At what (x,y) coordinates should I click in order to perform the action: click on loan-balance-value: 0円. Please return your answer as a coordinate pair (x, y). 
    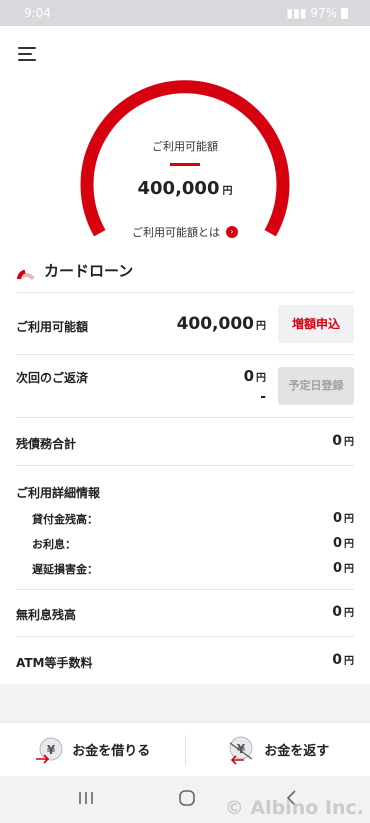
    Looking at the image, I should click on (343, 518).